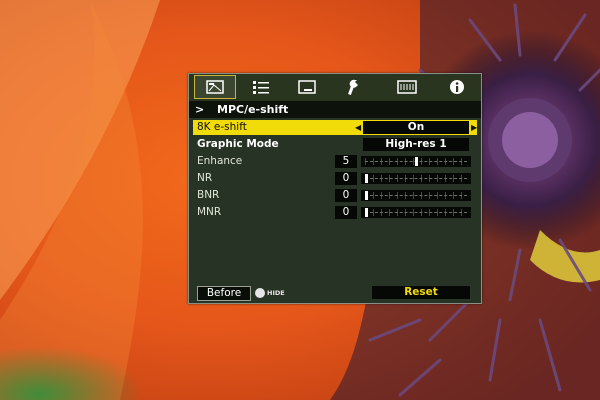 This screenshot has height=400, width=600. Describe the element at coordinates (346, 212) in the screenshot. I see `mnr-value: 0` at that location.